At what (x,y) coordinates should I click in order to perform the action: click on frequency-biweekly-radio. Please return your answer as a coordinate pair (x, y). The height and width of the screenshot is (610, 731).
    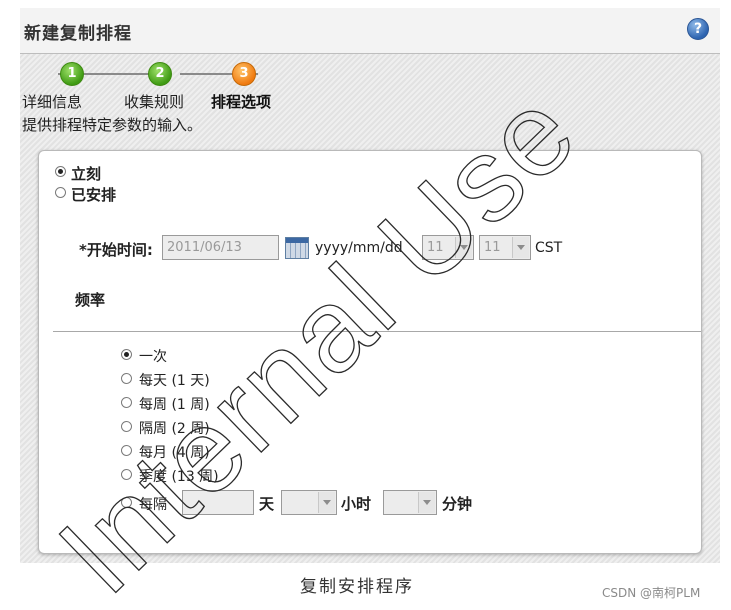
    Looking at the image, I should click on (126, 426).